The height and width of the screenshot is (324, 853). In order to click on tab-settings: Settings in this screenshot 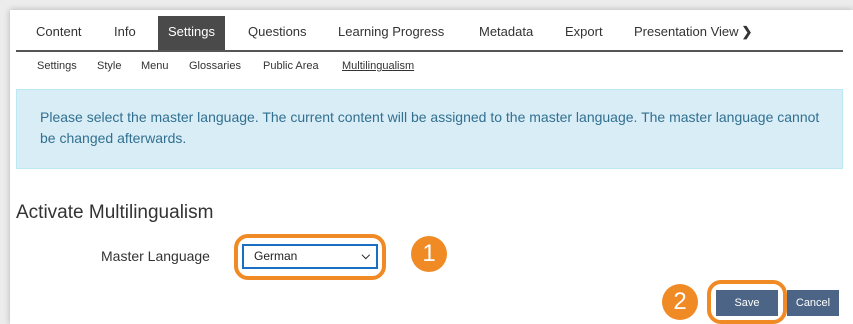, I will do `click(191, 33)`.